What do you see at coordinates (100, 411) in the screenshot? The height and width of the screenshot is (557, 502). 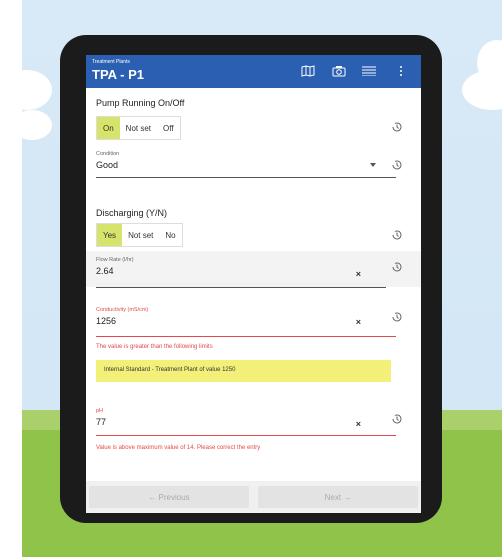 I see `ph-label: pH` at bounding box center [100, 411].